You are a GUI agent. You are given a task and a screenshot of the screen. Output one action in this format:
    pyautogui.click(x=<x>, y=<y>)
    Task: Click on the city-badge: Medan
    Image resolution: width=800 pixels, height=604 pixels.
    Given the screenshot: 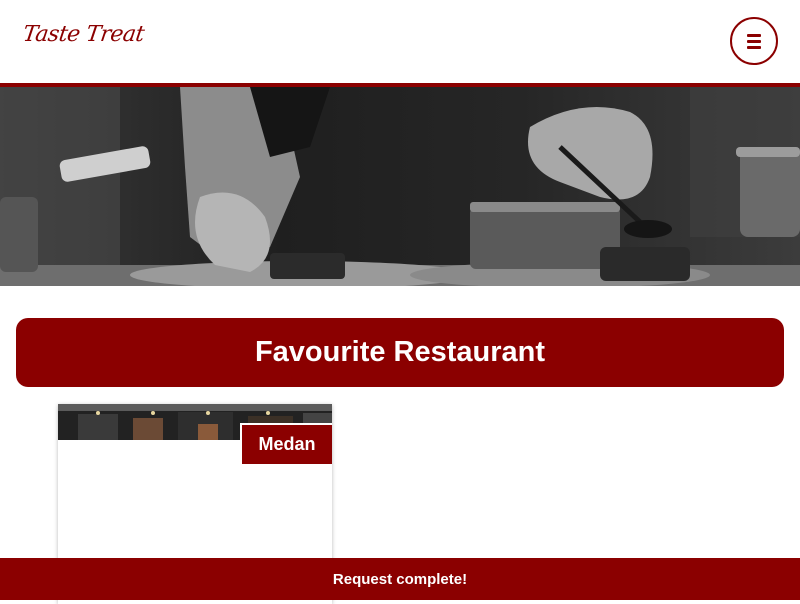 What is the action you would take?
    pyautogui.click(x=286, y=444)
    